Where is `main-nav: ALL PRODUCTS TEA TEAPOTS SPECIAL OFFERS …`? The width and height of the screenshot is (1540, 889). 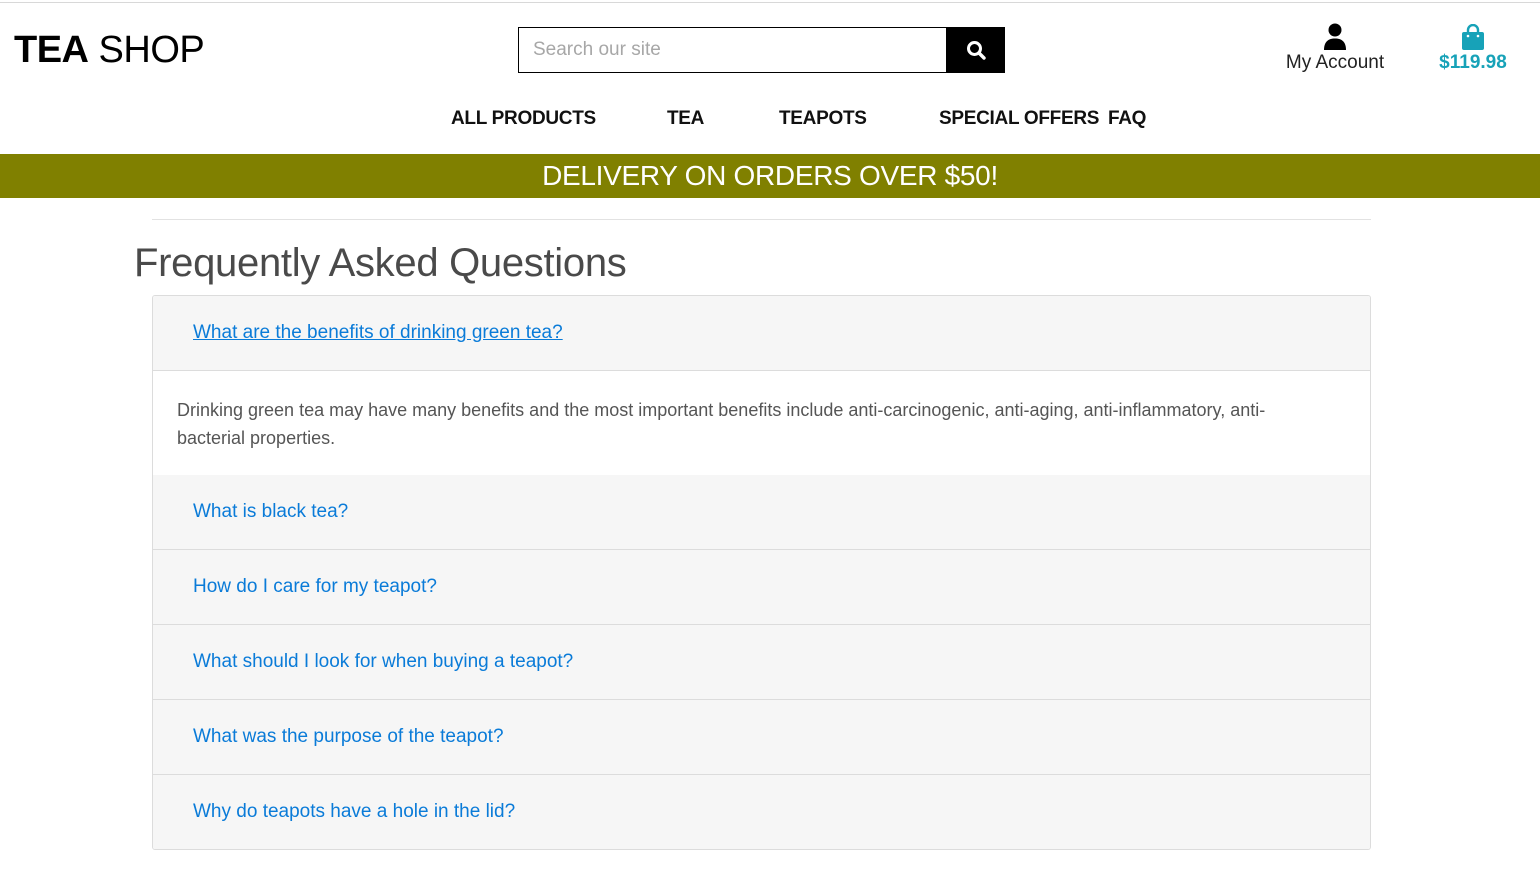 main-nav: ALL PRODUCTS TEA TEAPOTS SPECIAL OFFERS … is located at coordinates (770, 122).